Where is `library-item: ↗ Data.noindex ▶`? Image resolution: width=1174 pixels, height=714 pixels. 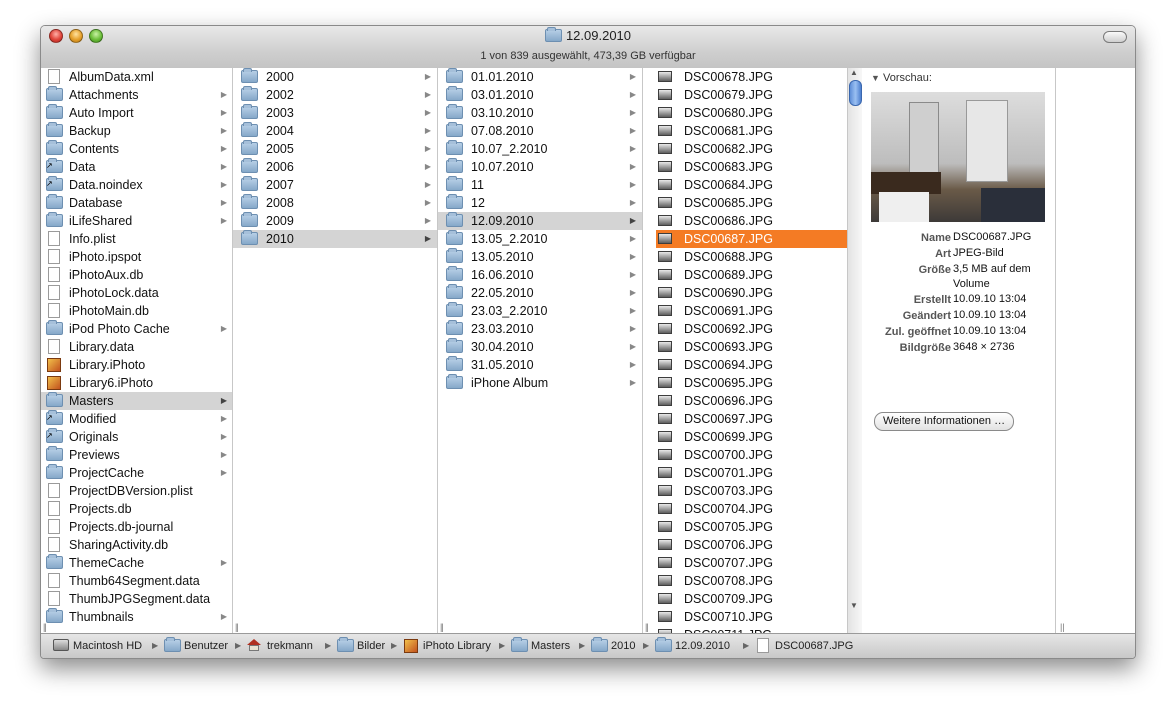 library-item: ↗ Data.noindex ▶ is located at coordinates (136, 185).